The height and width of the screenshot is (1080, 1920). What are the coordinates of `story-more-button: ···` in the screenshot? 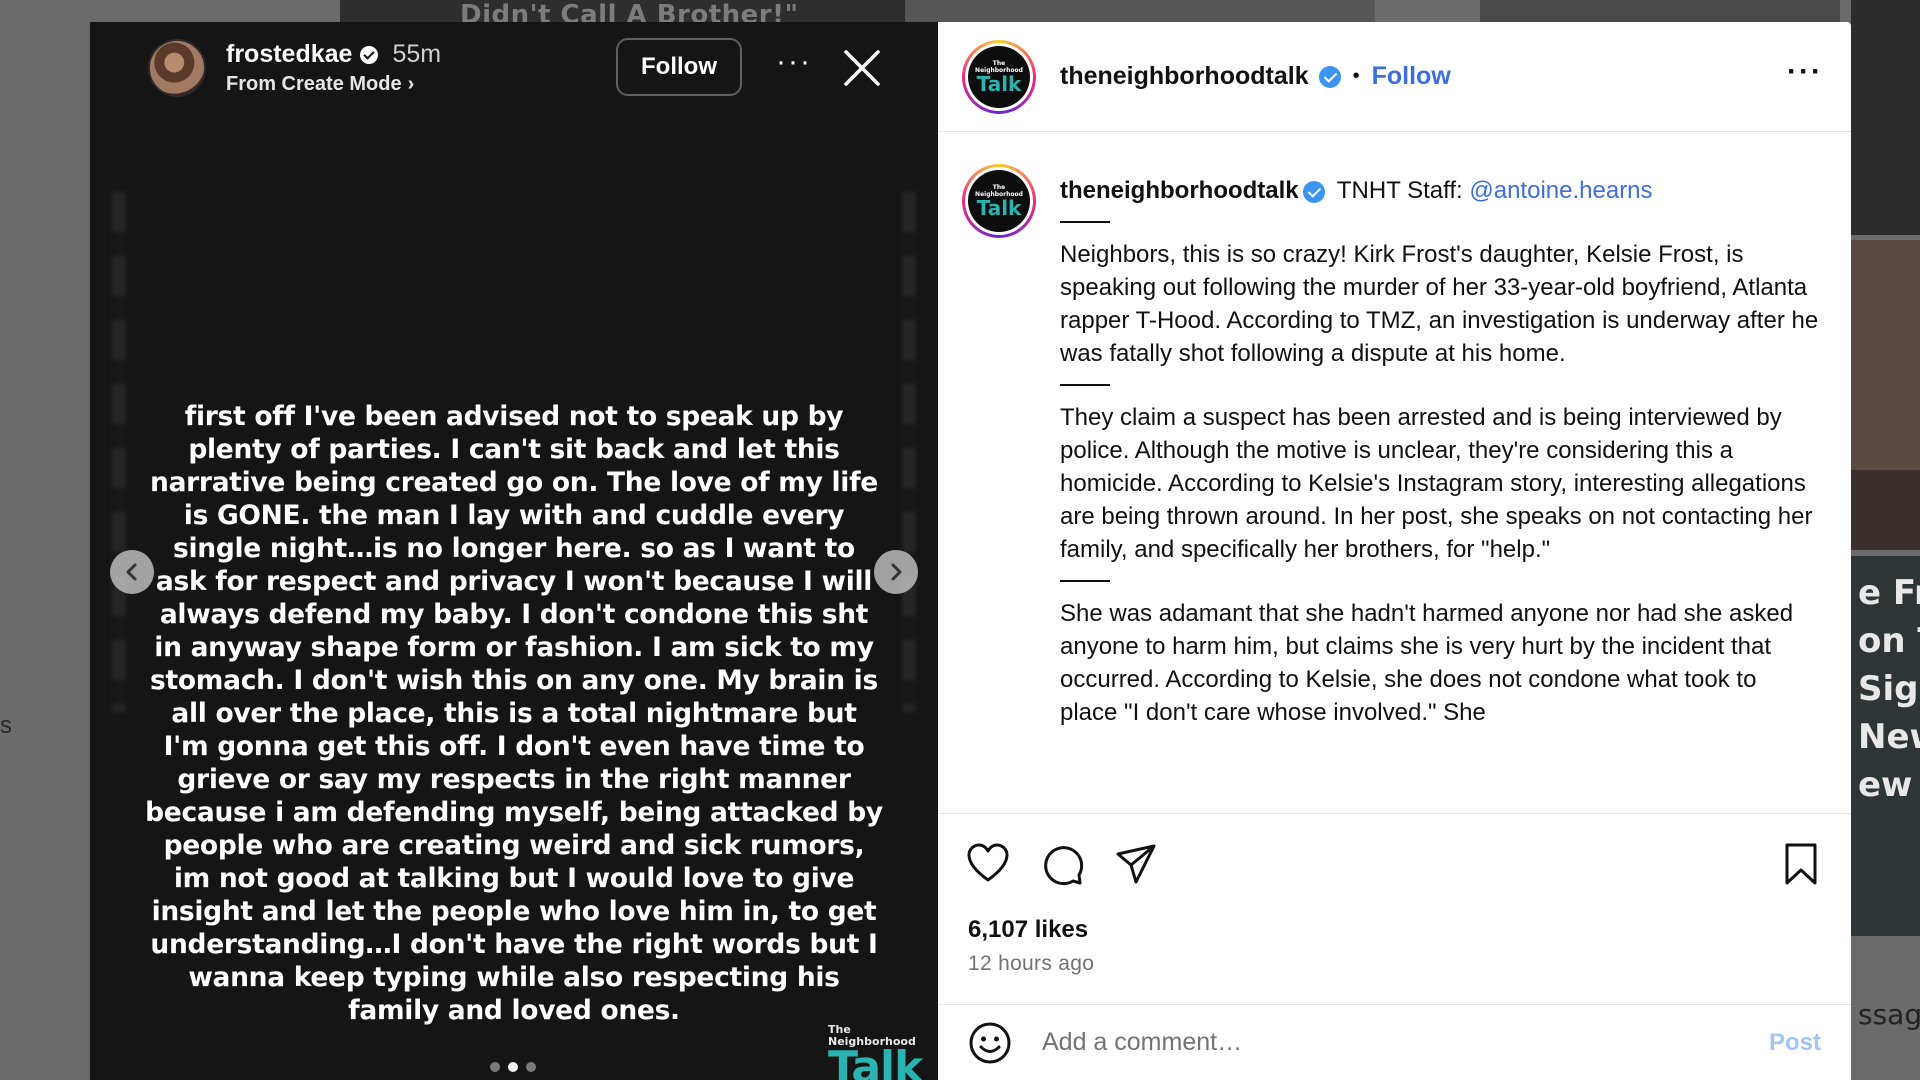 It's located at (794, 62).